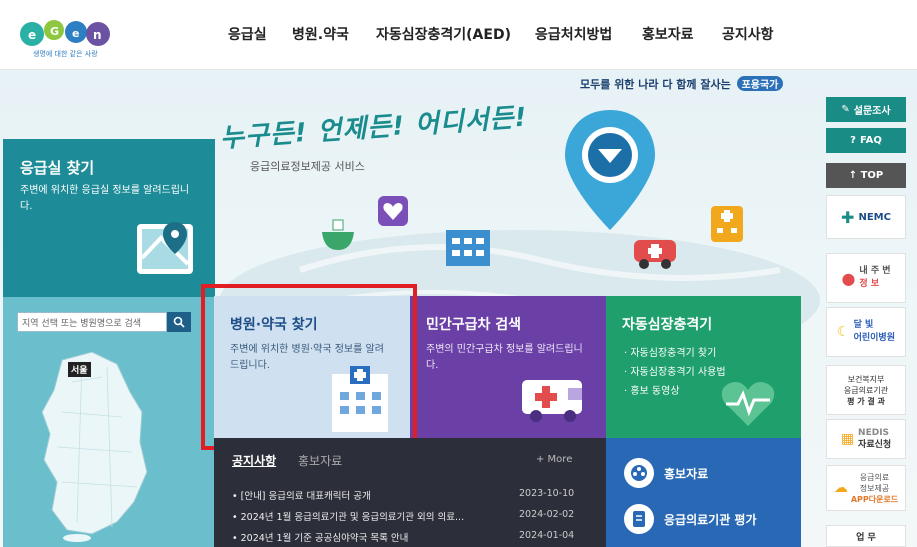 The image size is (917, 547). I want to click on moon-label-2: 어린이병원, so click(874, 338).